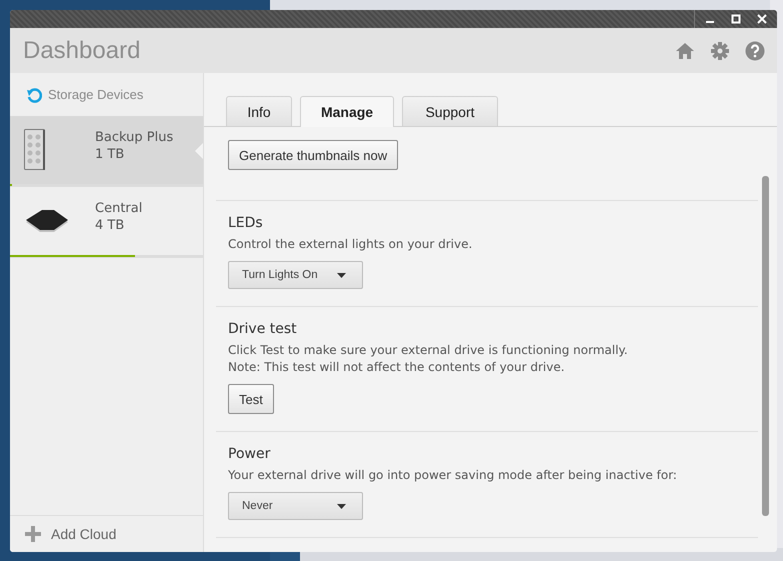 This screenshot has height=561, width=783. What do you see at coordinates (428, 350) in the screenshot?
I see `section-description: Click Test to make sure your external drive is functioning normally.` at bounding box center [428, 350].